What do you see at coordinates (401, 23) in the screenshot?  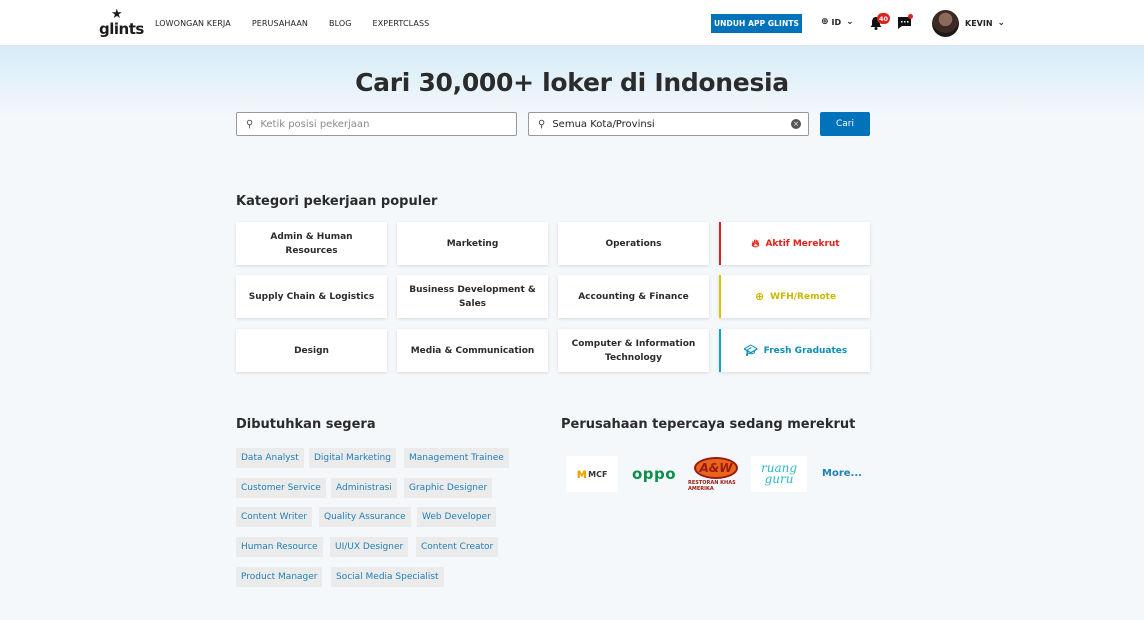 I see `nav-expertclass: EXPERTCLASS` at bounding box center [401, 23].